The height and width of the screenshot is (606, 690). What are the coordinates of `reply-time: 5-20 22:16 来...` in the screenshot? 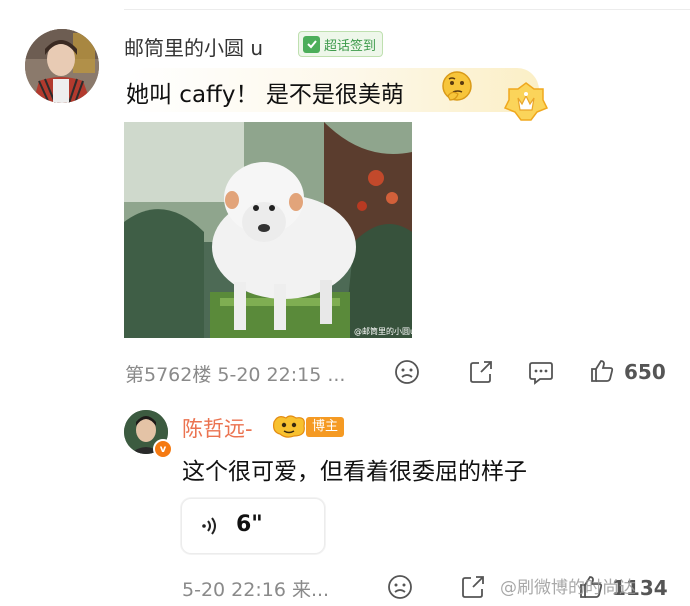 It's located at (256, 590).